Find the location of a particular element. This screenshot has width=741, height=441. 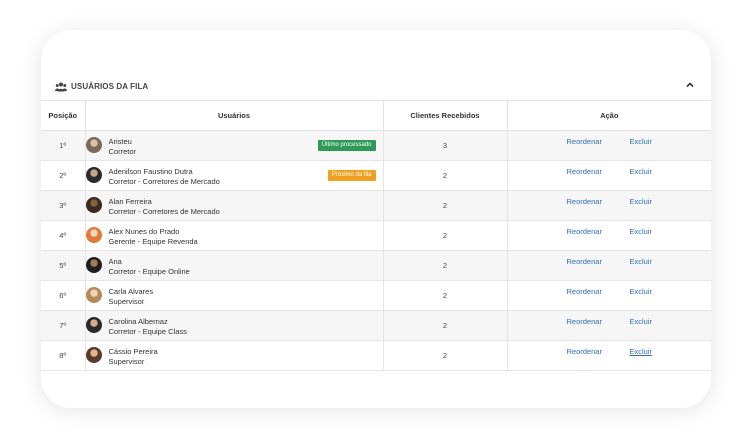

position-value: 1º is located at coordinates (63, 145).